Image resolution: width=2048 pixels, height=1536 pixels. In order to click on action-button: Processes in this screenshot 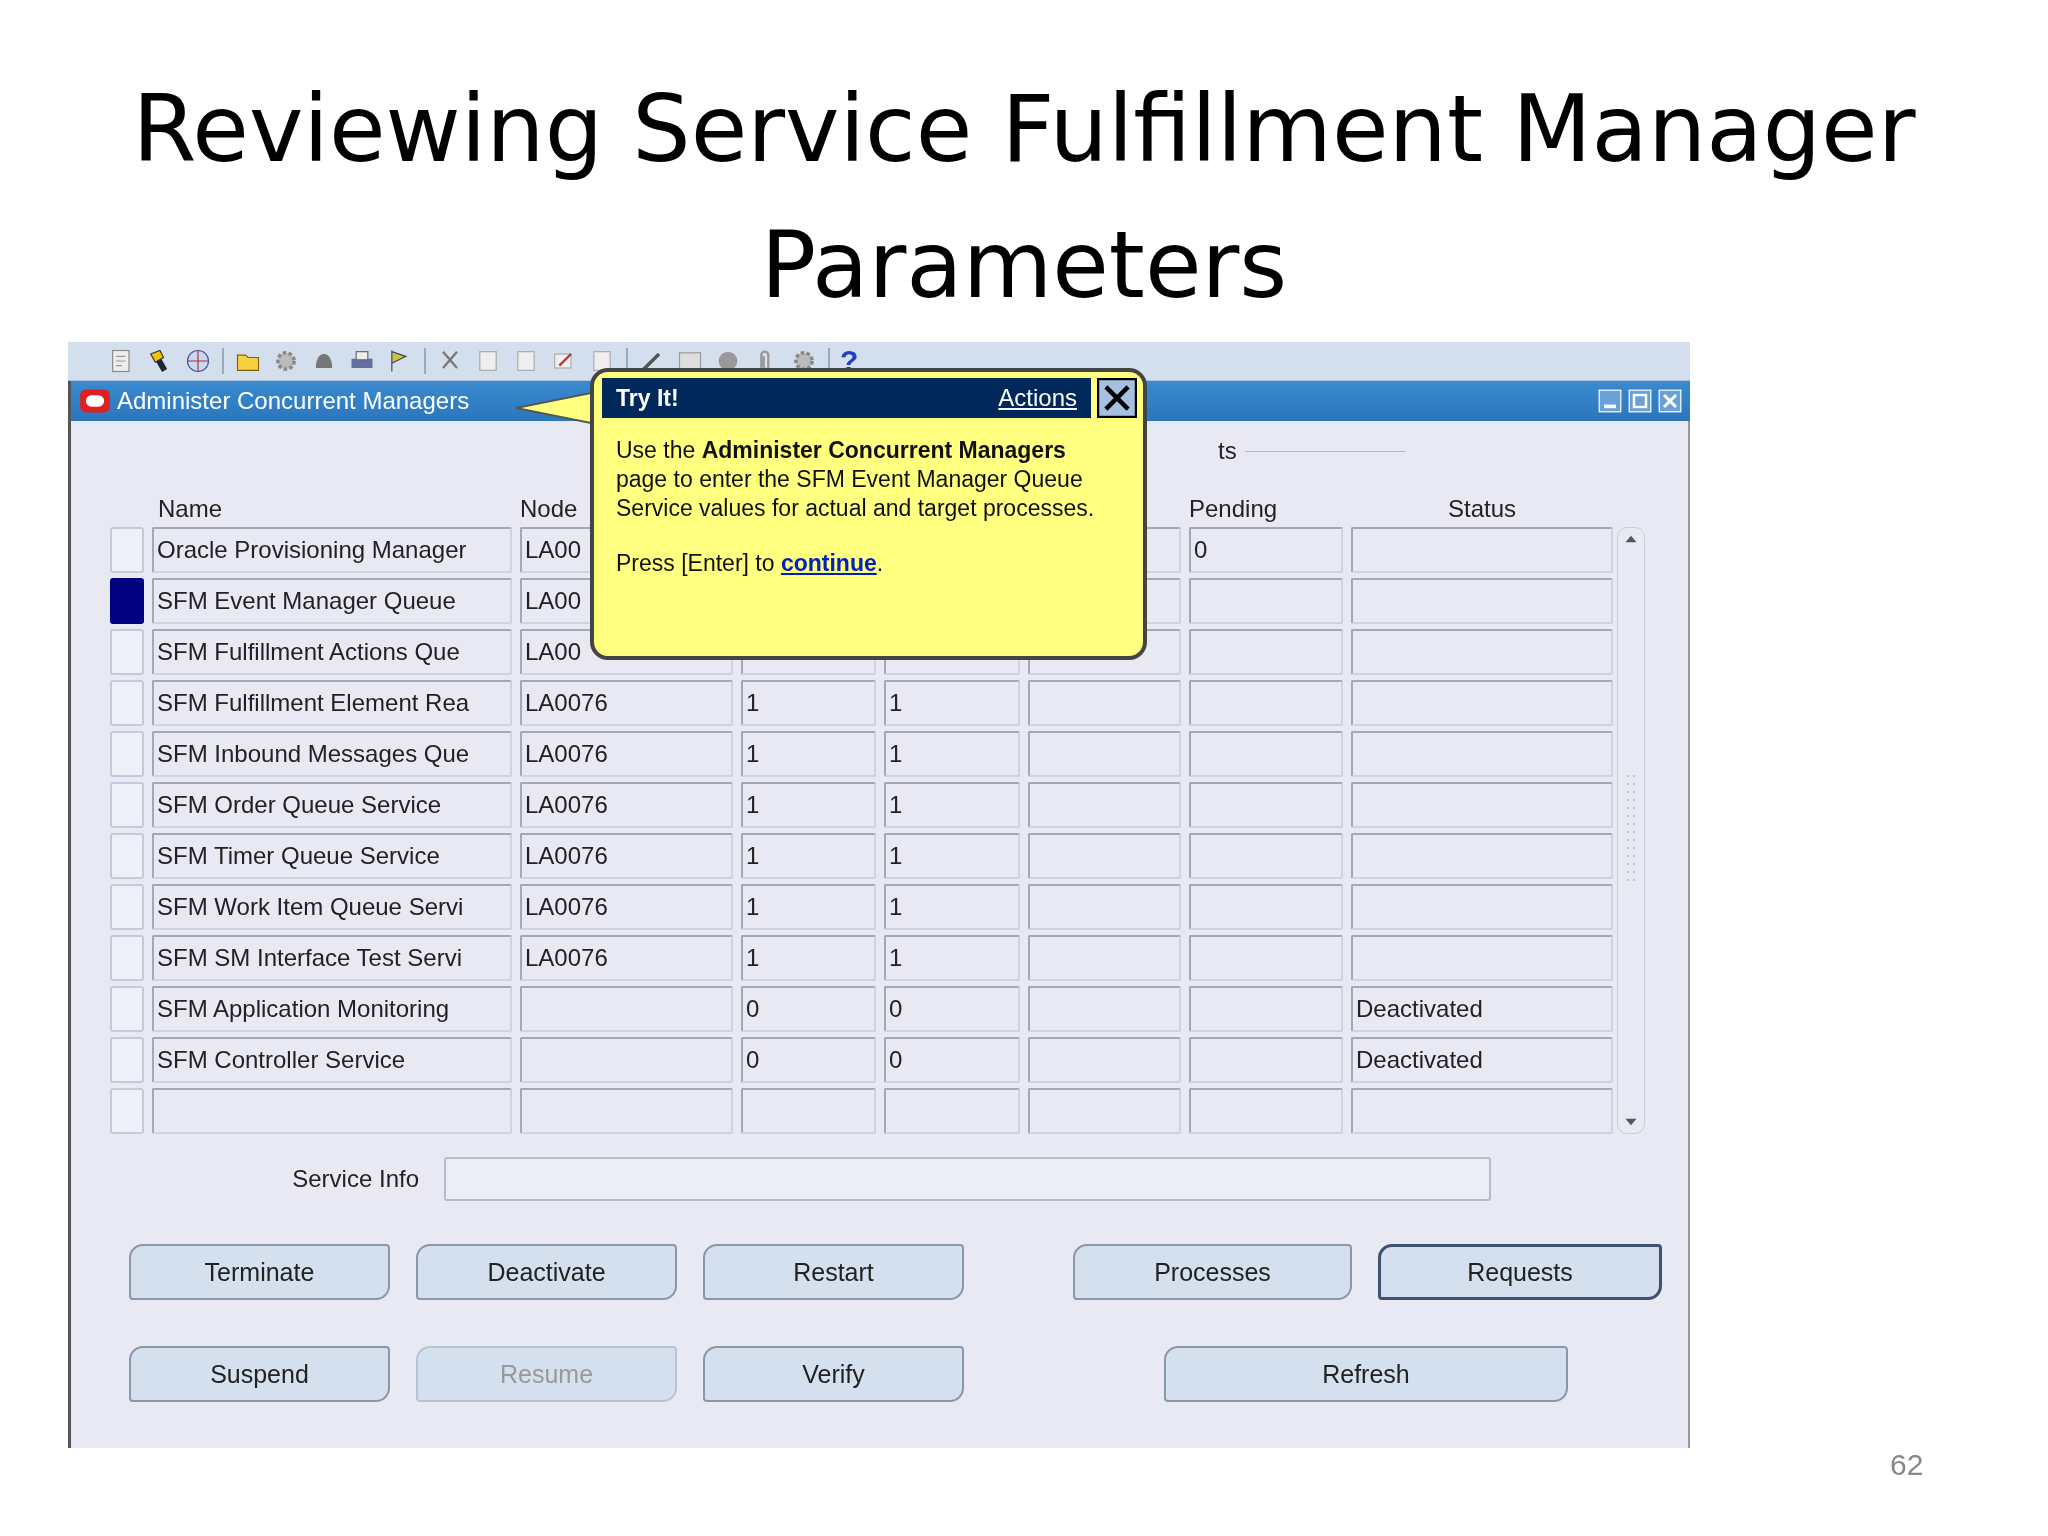, I will do `click(1212, 1272)`.